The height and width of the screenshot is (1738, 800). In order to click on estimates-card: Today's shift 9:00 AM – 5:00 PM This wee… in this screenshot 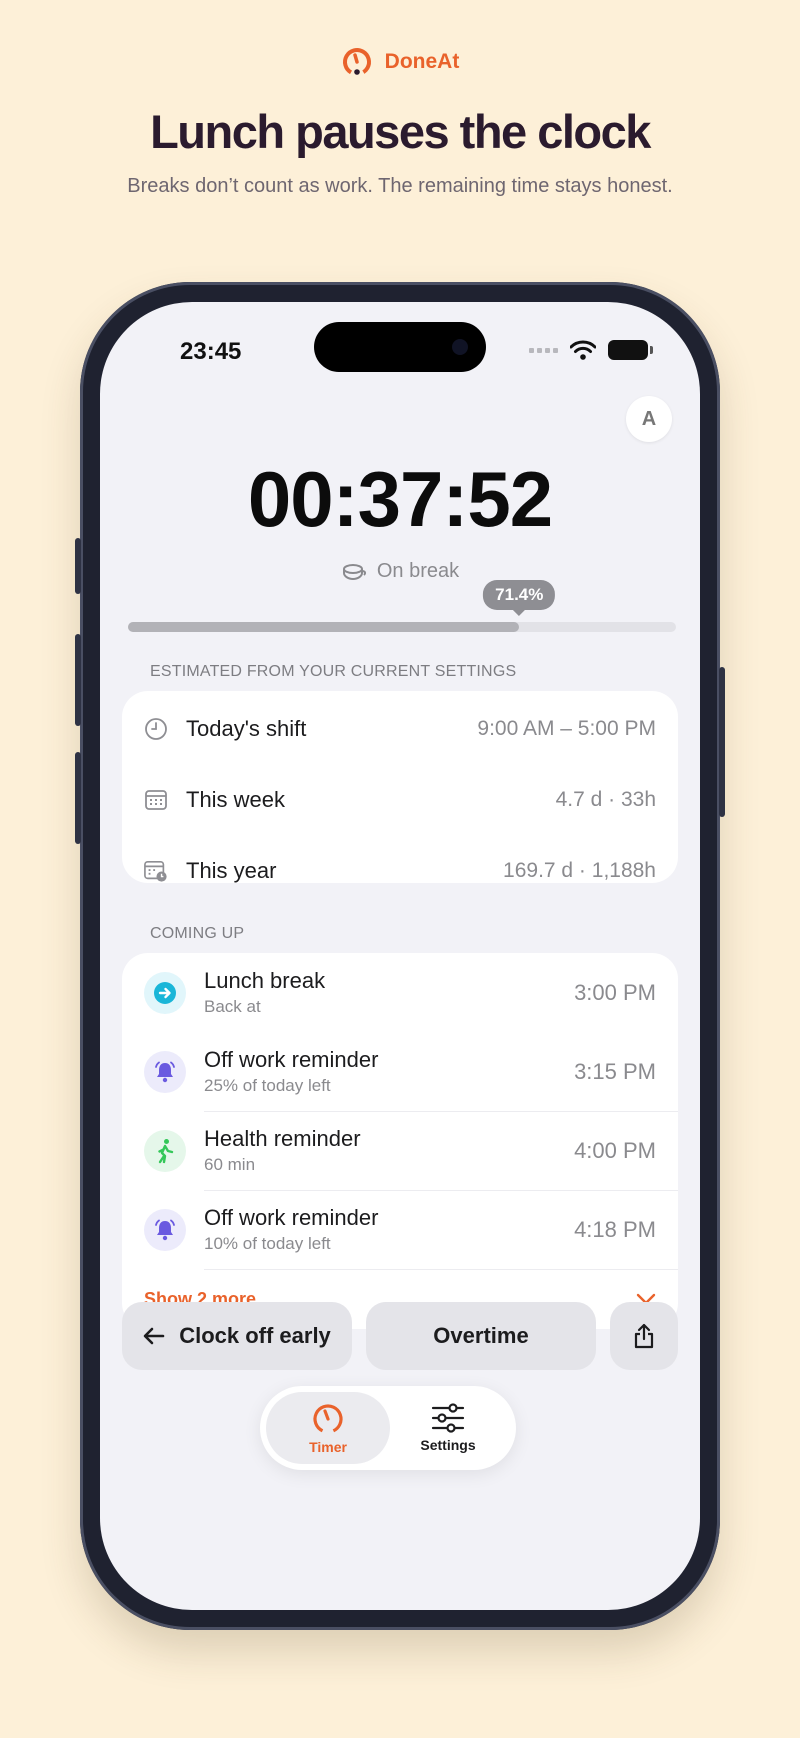, I will do `click(400, 787)`.